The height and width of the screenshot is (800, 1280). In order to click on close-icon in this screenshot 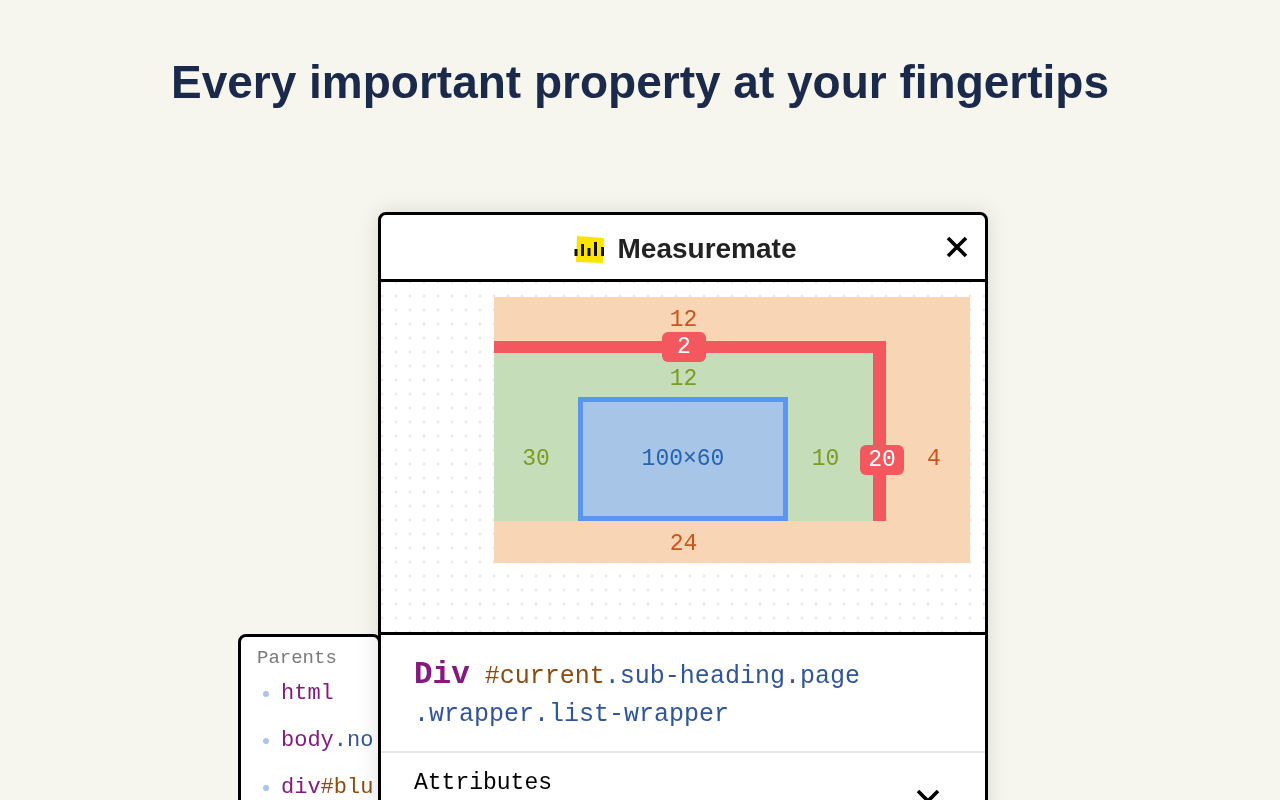, I will do `click(957, 247)`.